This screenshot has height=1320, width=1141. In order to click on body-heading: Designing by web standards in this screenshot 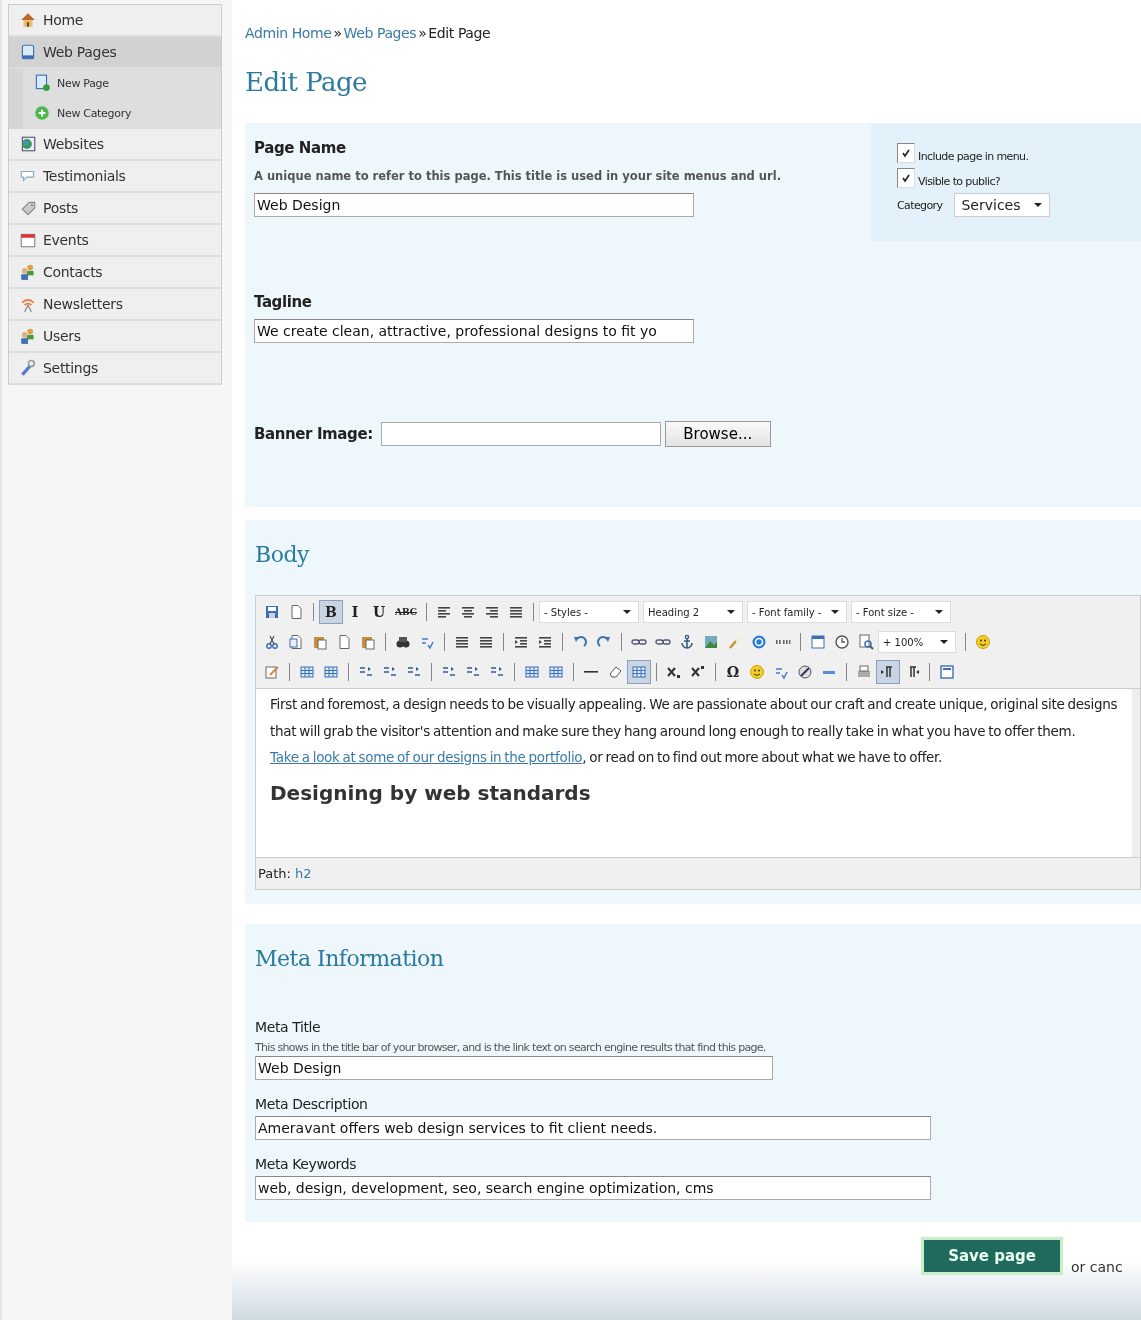, I will do `click(431, 792)`.